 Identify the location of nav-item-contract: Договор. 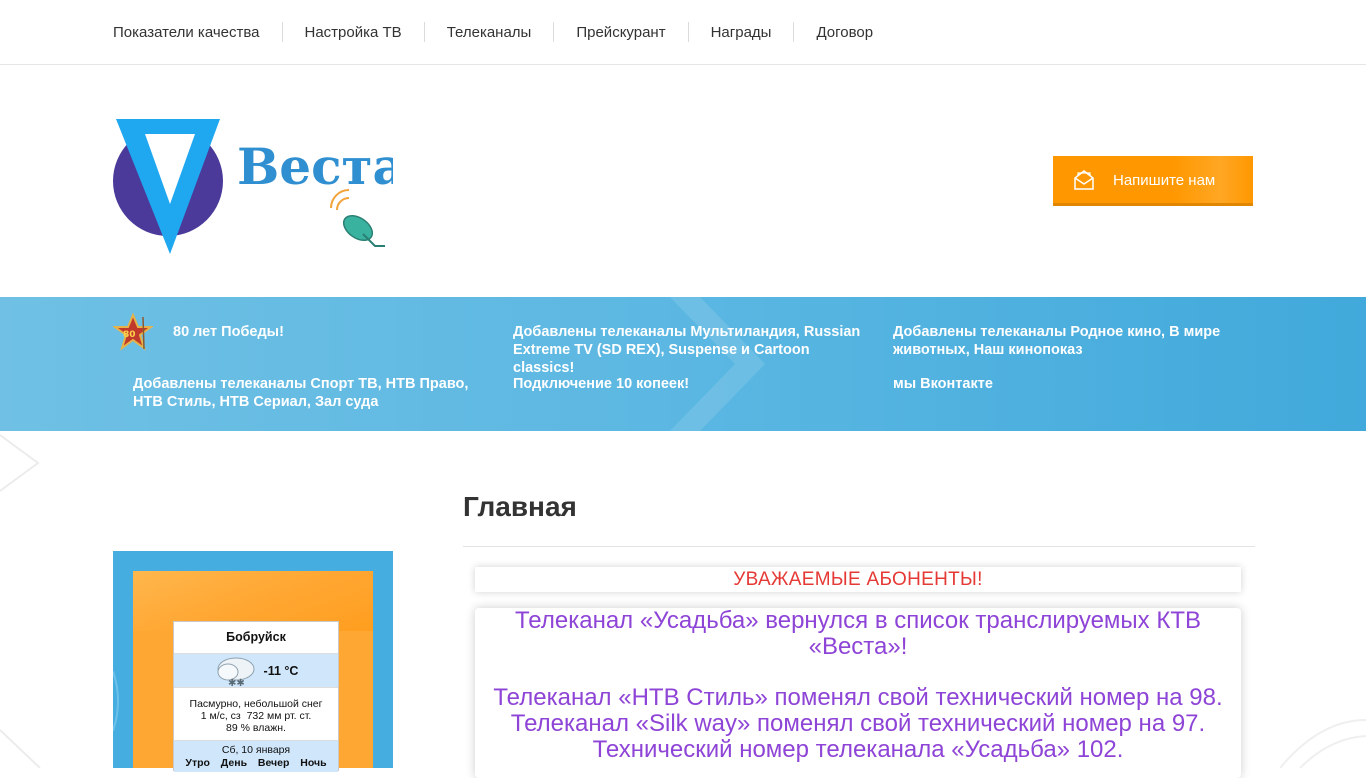
(844, 32).